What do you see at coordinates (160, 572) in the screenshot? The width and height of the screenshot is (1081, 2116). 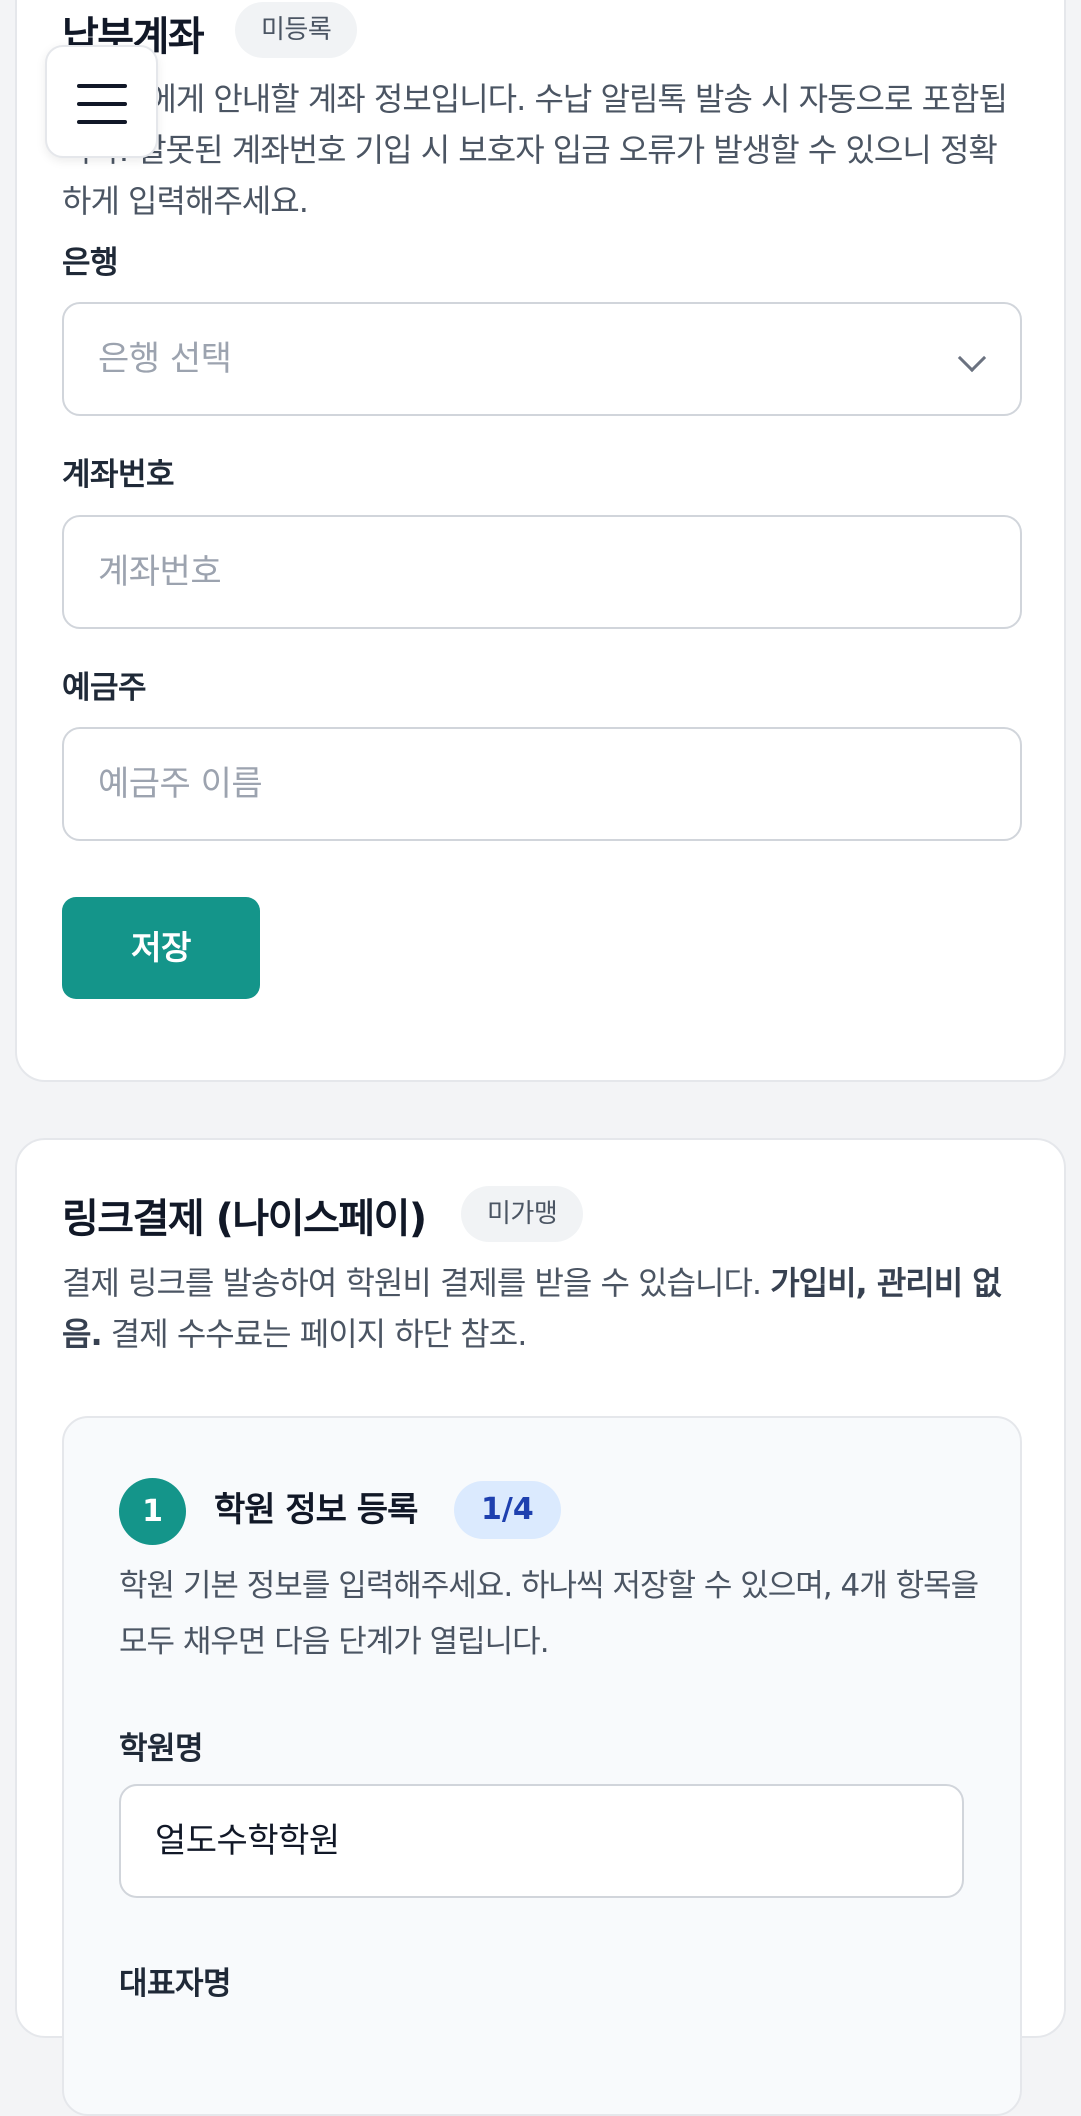 I see `account-number-placeholder: 계좌번호` at bounding box center [160, 572].